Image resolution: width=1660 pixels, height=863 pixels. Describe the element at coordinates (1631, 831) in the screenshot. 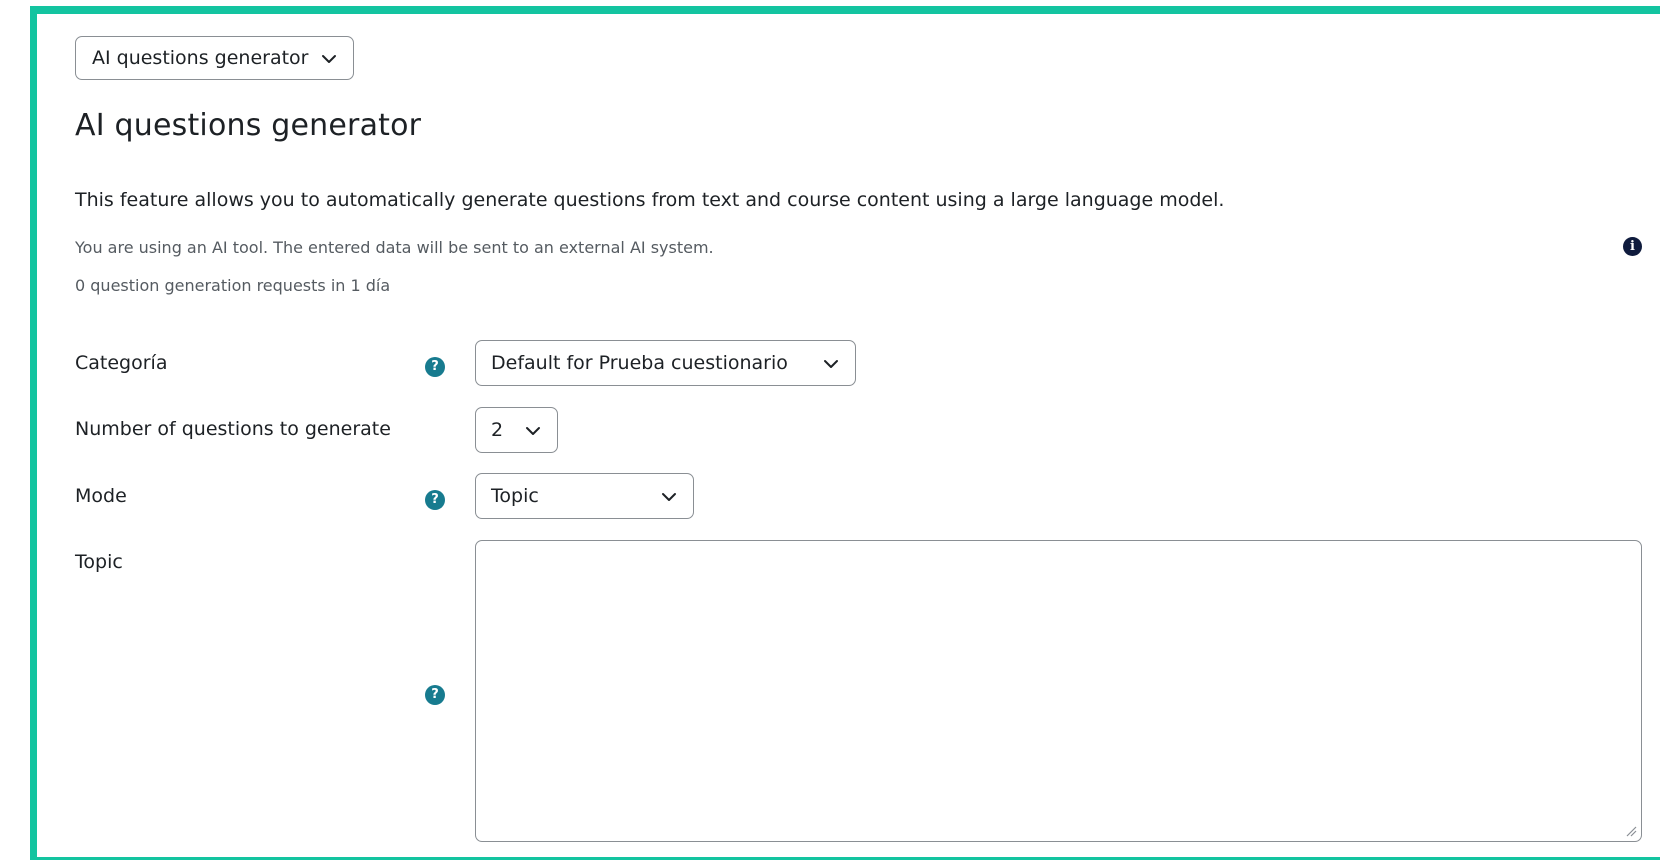

I see `resize-handle-icon` at that location.